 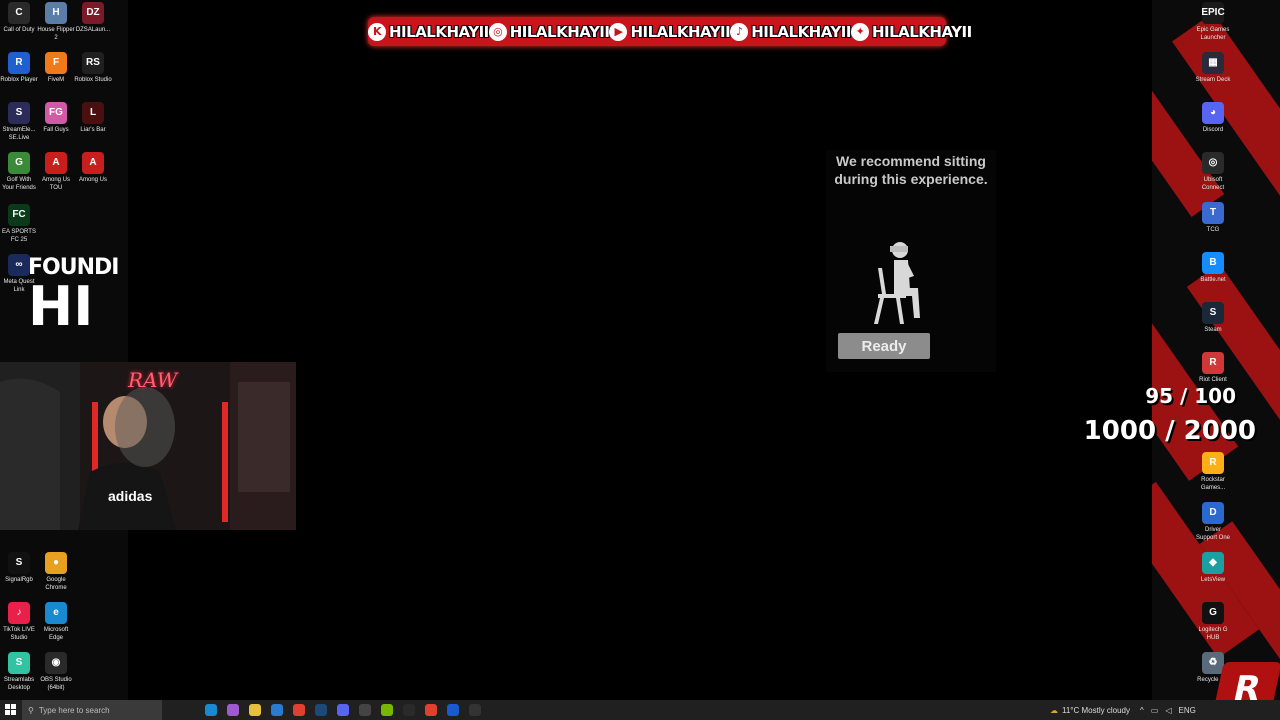 I want to click on desktop-icon-discord: ◕ Discord, so click(x=1213, y=118).